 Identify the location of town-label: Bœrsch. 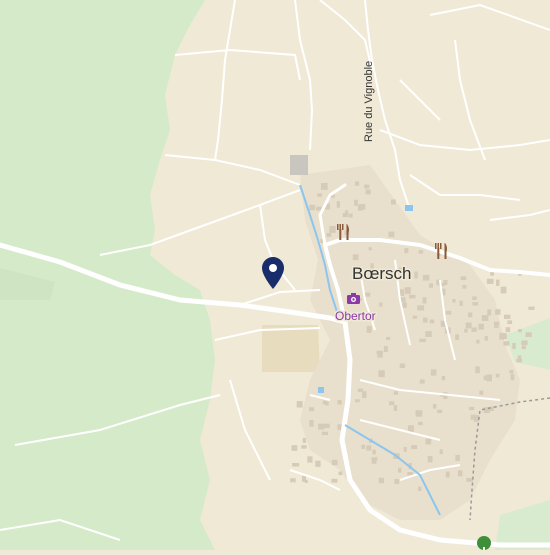
(382, 274).